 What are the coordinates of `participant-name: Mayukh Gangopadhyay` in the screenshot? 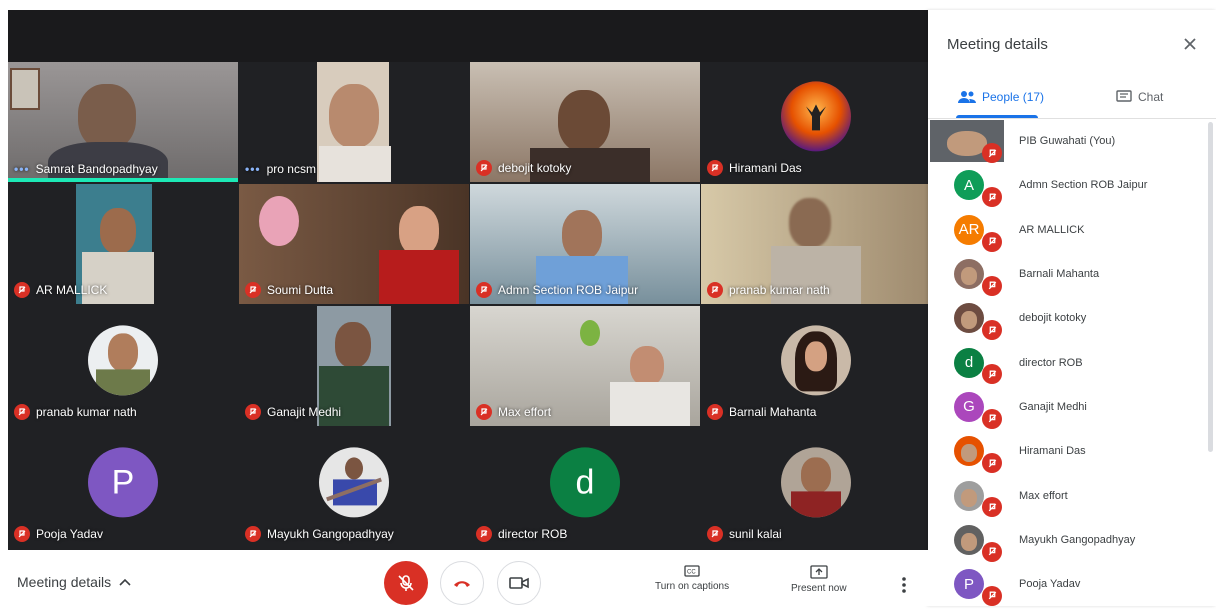 It's located at (1077, 539).